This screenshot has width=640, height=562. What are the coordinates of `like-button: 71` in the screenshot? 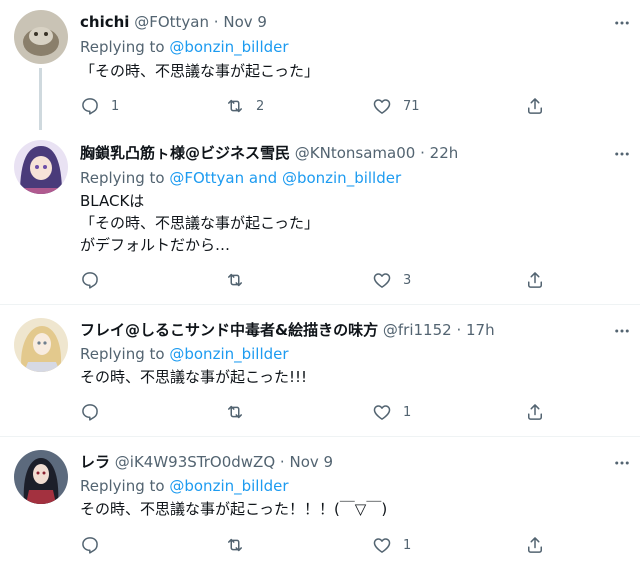 It's located at (396, 106).